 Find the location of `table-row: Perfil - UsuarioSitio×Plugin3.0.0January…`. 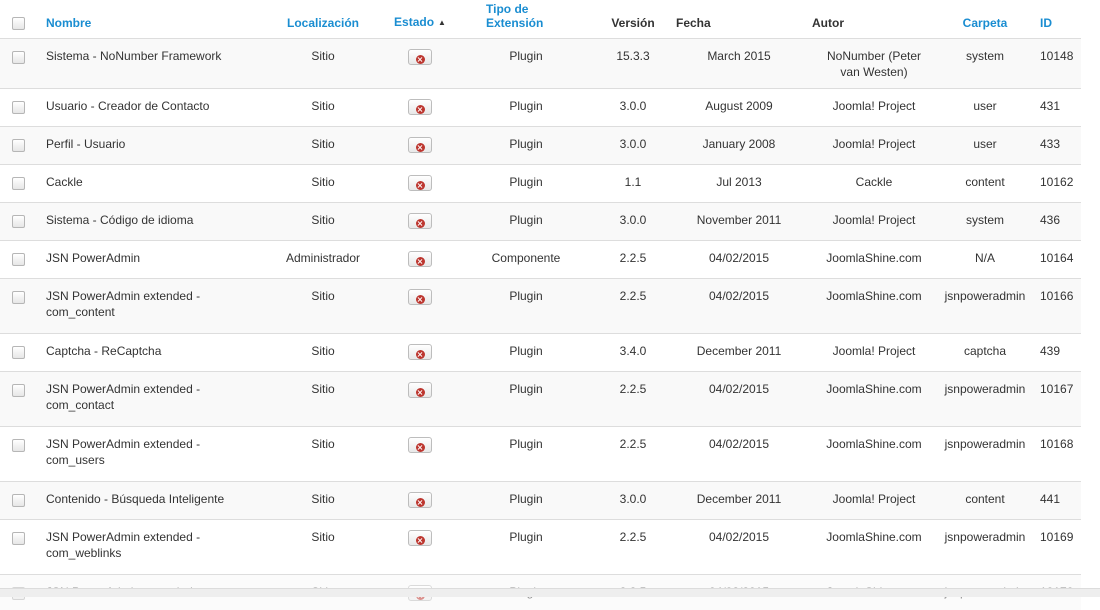

table-row: Perfil - UsuarioSitio×Plugin3.0.0January… is located at coordinates (540, 146).